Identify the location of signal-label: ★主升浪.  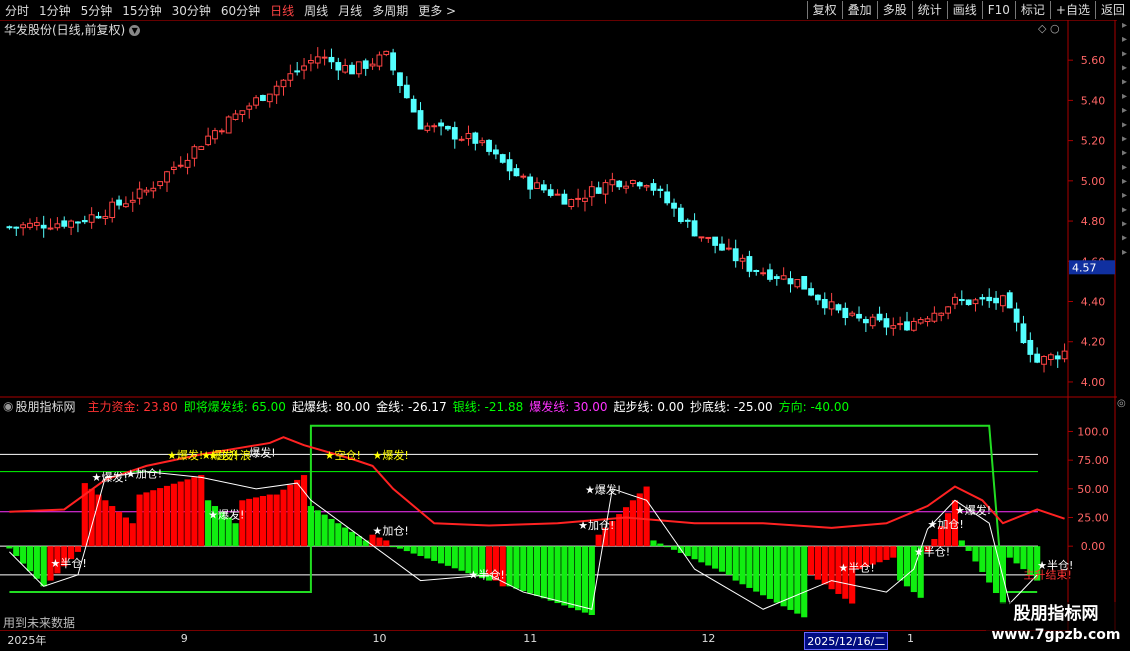
(229, 455).